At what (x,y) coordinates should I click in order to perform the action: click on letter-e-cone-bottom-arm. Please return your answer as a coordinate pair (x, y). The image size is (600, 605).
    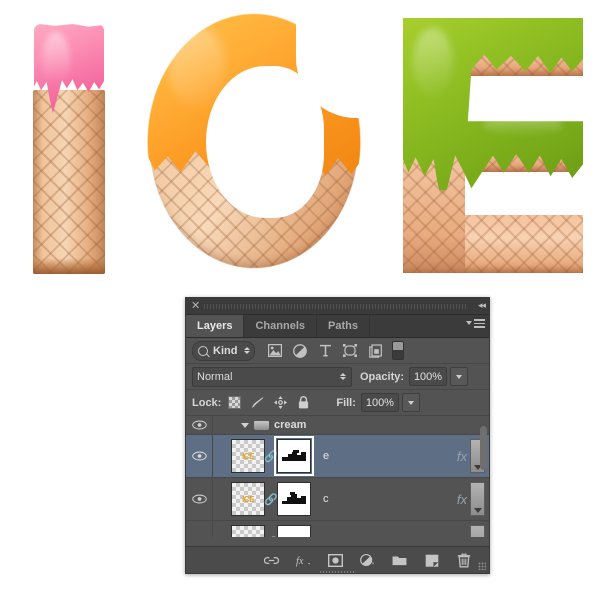
    Looking at the image, I should click on (524, 244).